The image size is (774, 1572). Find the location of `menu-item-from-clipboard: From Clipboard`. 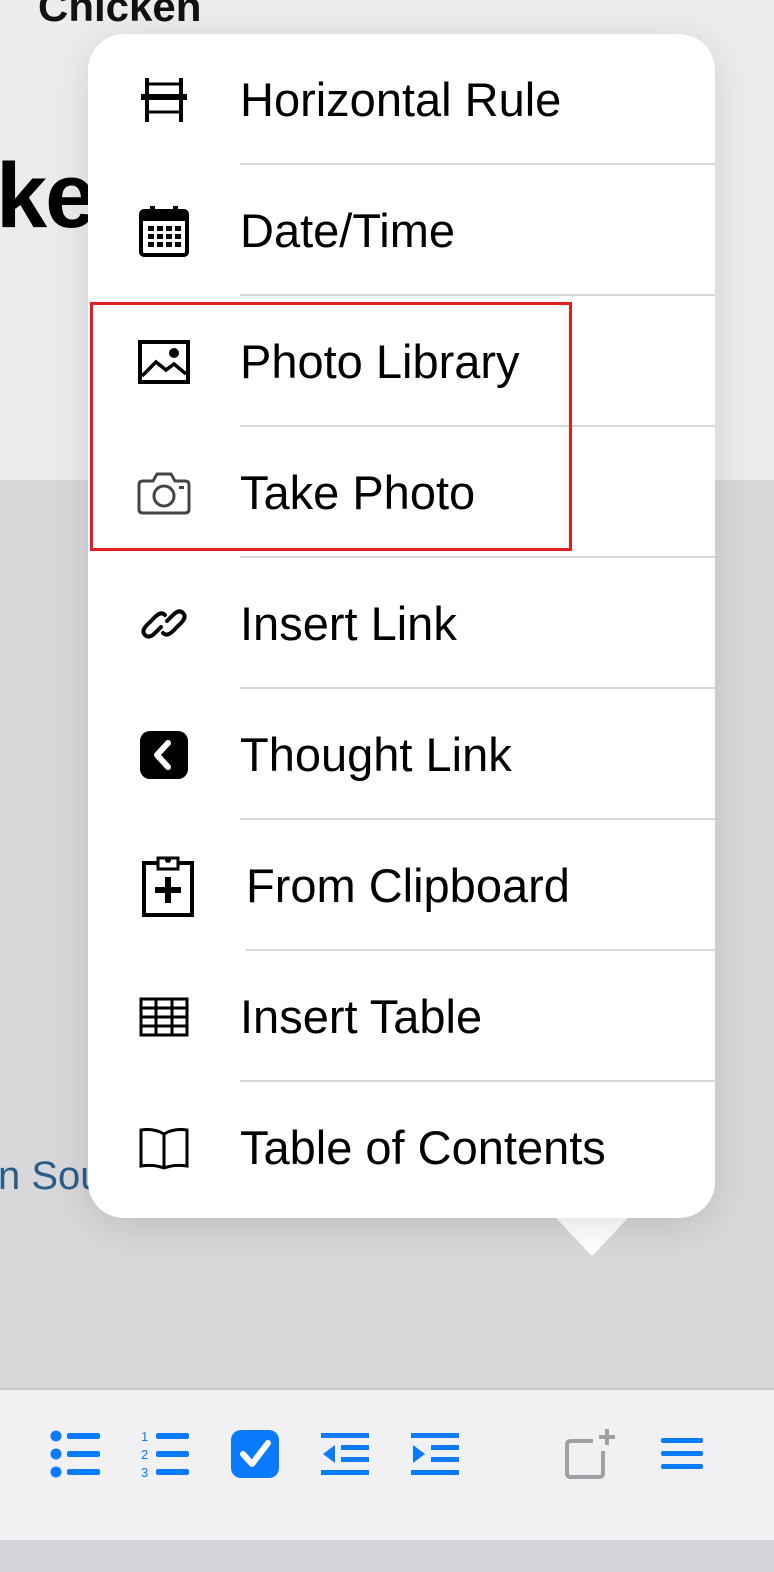

menu-item-from-clipboard: From Clipboard is located at coordinates (401, 885).